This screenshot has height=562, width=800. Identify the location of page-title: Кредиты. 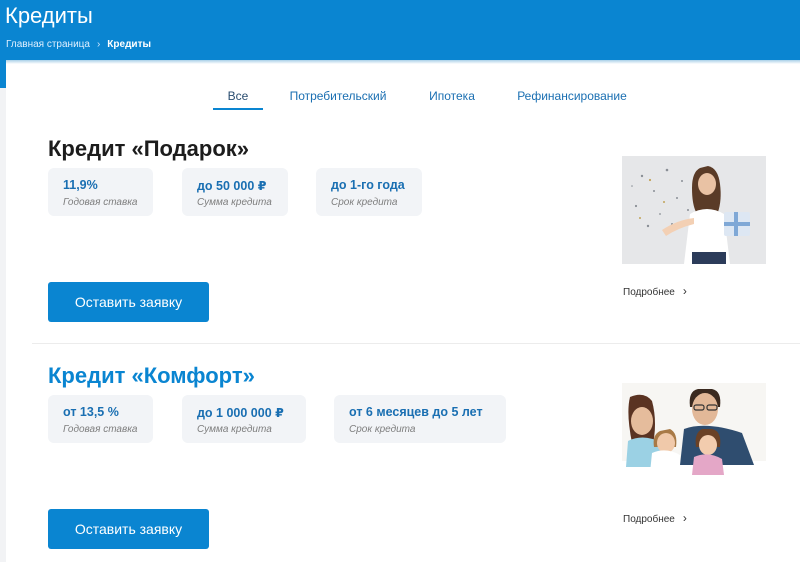
(49, 15).